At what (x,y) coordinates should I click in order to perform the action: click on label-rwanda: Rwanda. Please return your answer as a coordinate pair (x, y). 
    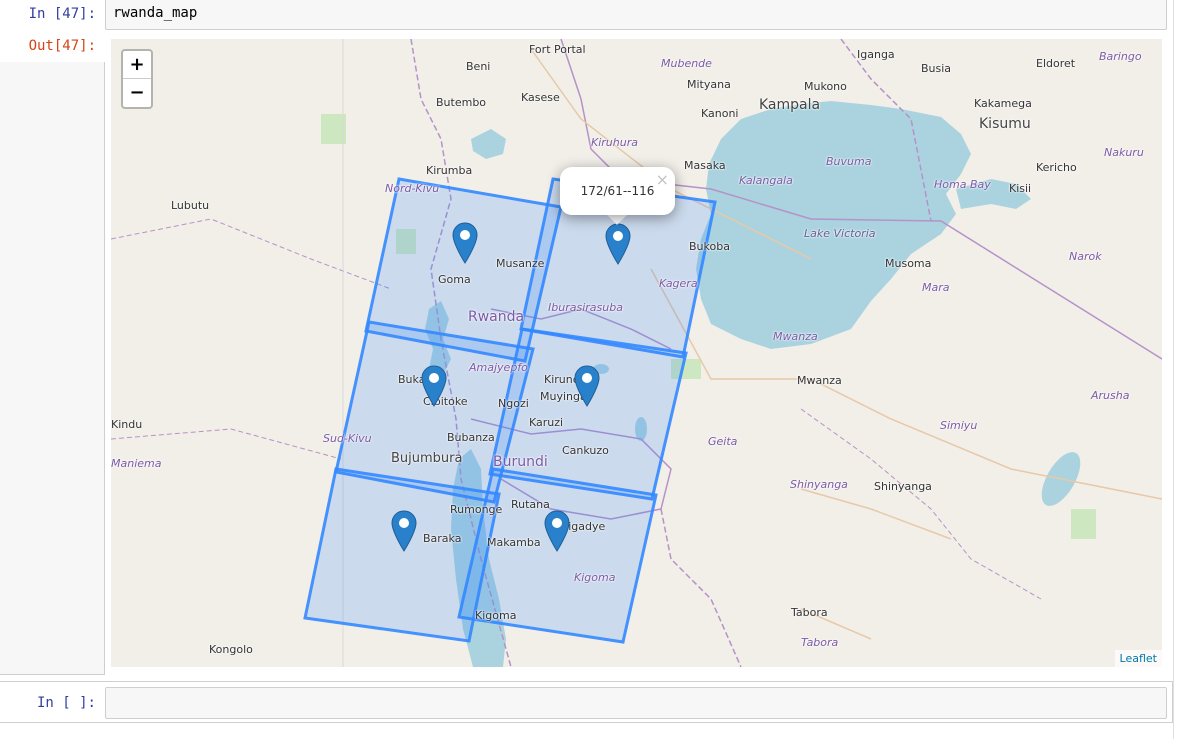
    Looking at the image, I should click on (496, 317).